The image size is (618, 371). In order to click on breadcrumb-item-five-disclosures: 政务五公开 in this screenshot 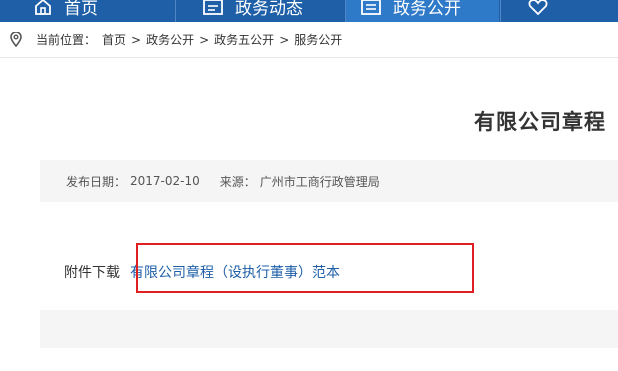, I will do `click(244, 39)`.